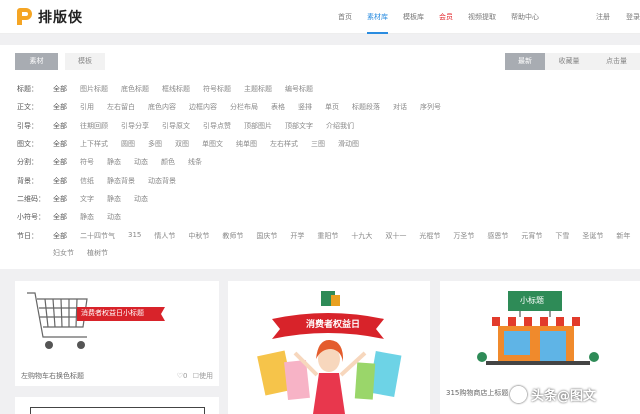 The image size is (640, 414). Describe the element at coordinates (121, 107) in the screenshot. I see `filter-option: 左右留白` at that location.